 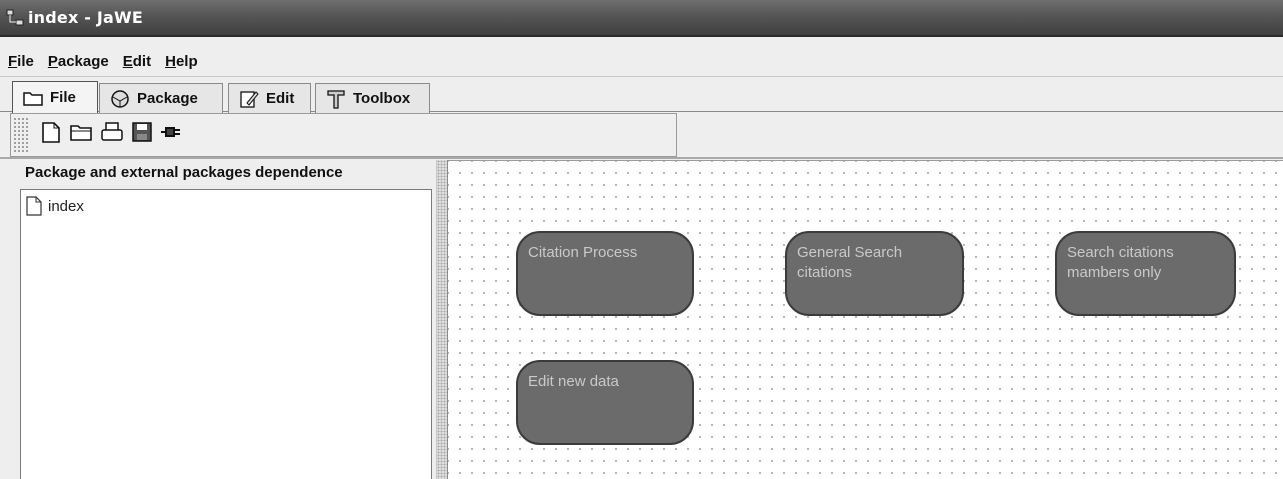 I want to click on menu-package: Package, so click(x=78, y=61).